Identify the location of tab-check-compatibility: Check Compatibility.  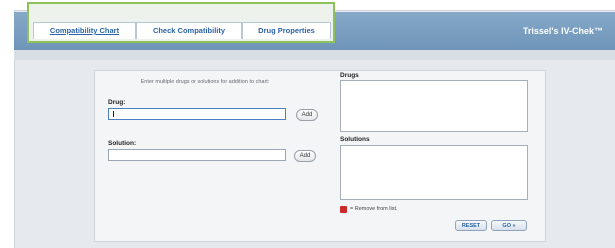
(189, 30).